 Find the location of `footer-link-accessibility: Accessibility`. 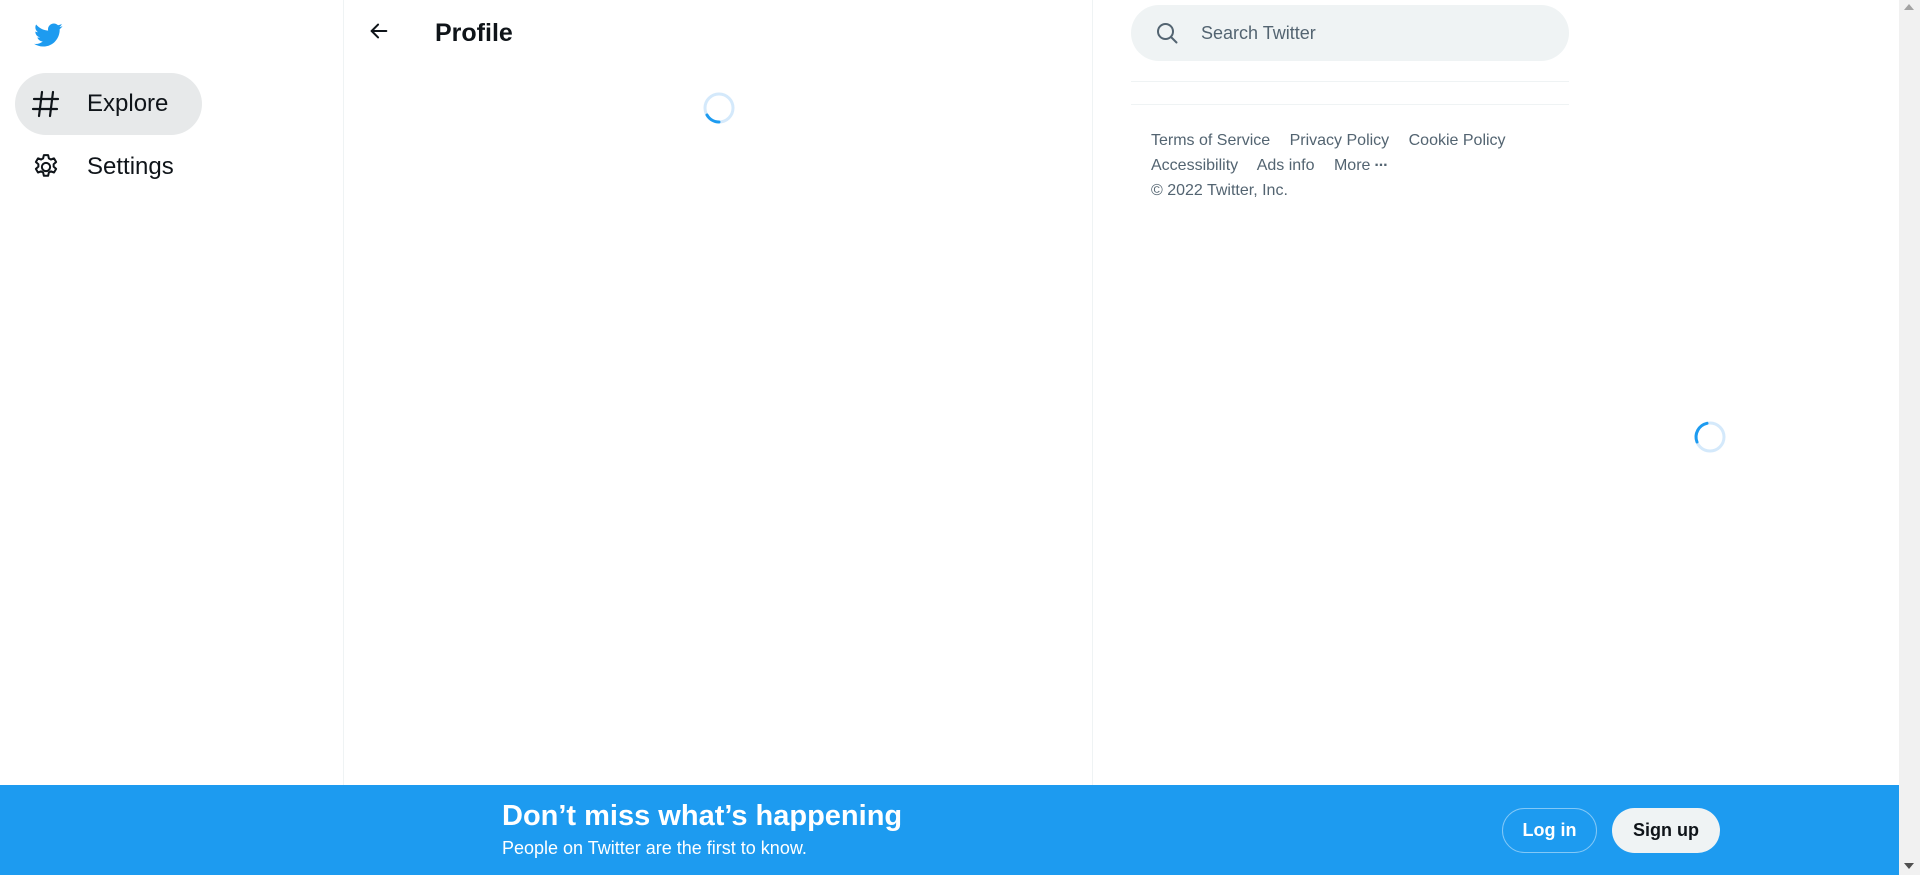

footer-link-accessibility: Accessibility is located at coordinates (1194, 165).